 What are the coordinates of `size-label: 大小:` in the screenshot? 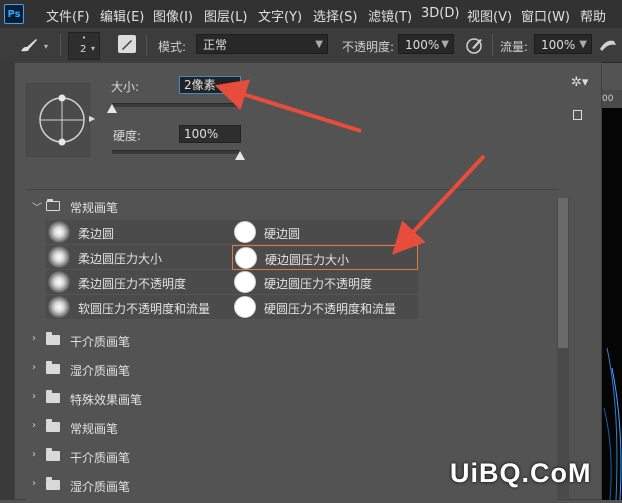 It's located at (125, 87).